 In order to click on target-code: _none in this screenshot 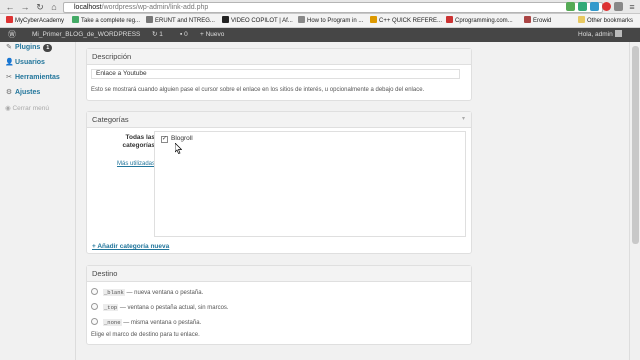, I will do `click(112, 322)`.